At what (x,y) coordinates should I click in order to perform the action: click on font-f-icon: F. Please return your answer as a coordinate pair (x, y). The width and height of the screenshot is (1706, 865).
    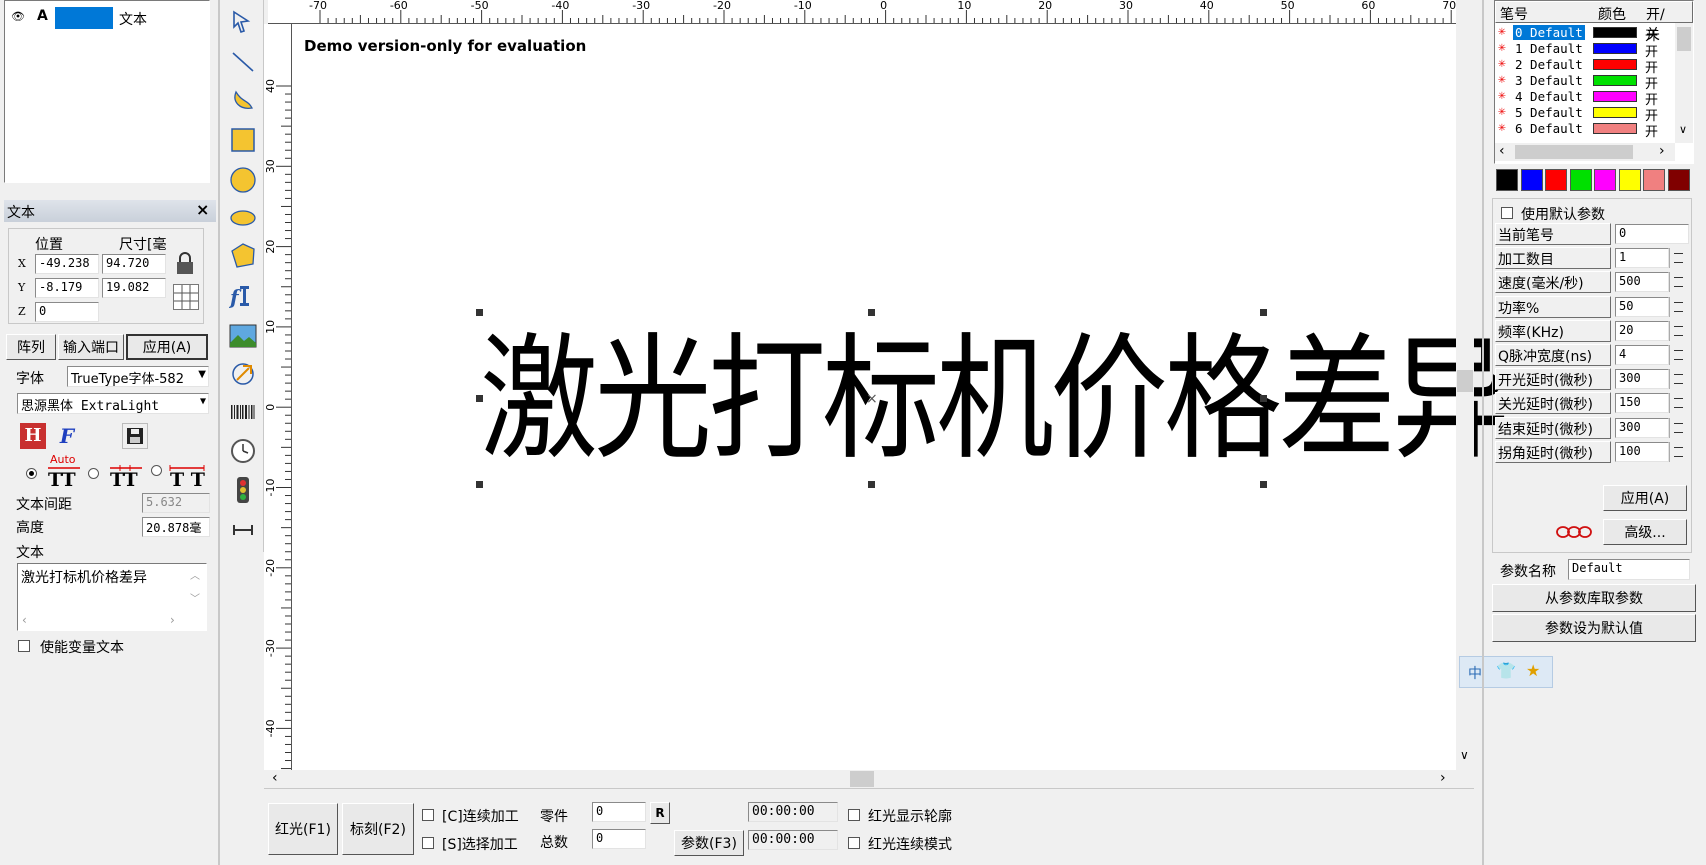
    Looking at the image, I should click on (67, 436).